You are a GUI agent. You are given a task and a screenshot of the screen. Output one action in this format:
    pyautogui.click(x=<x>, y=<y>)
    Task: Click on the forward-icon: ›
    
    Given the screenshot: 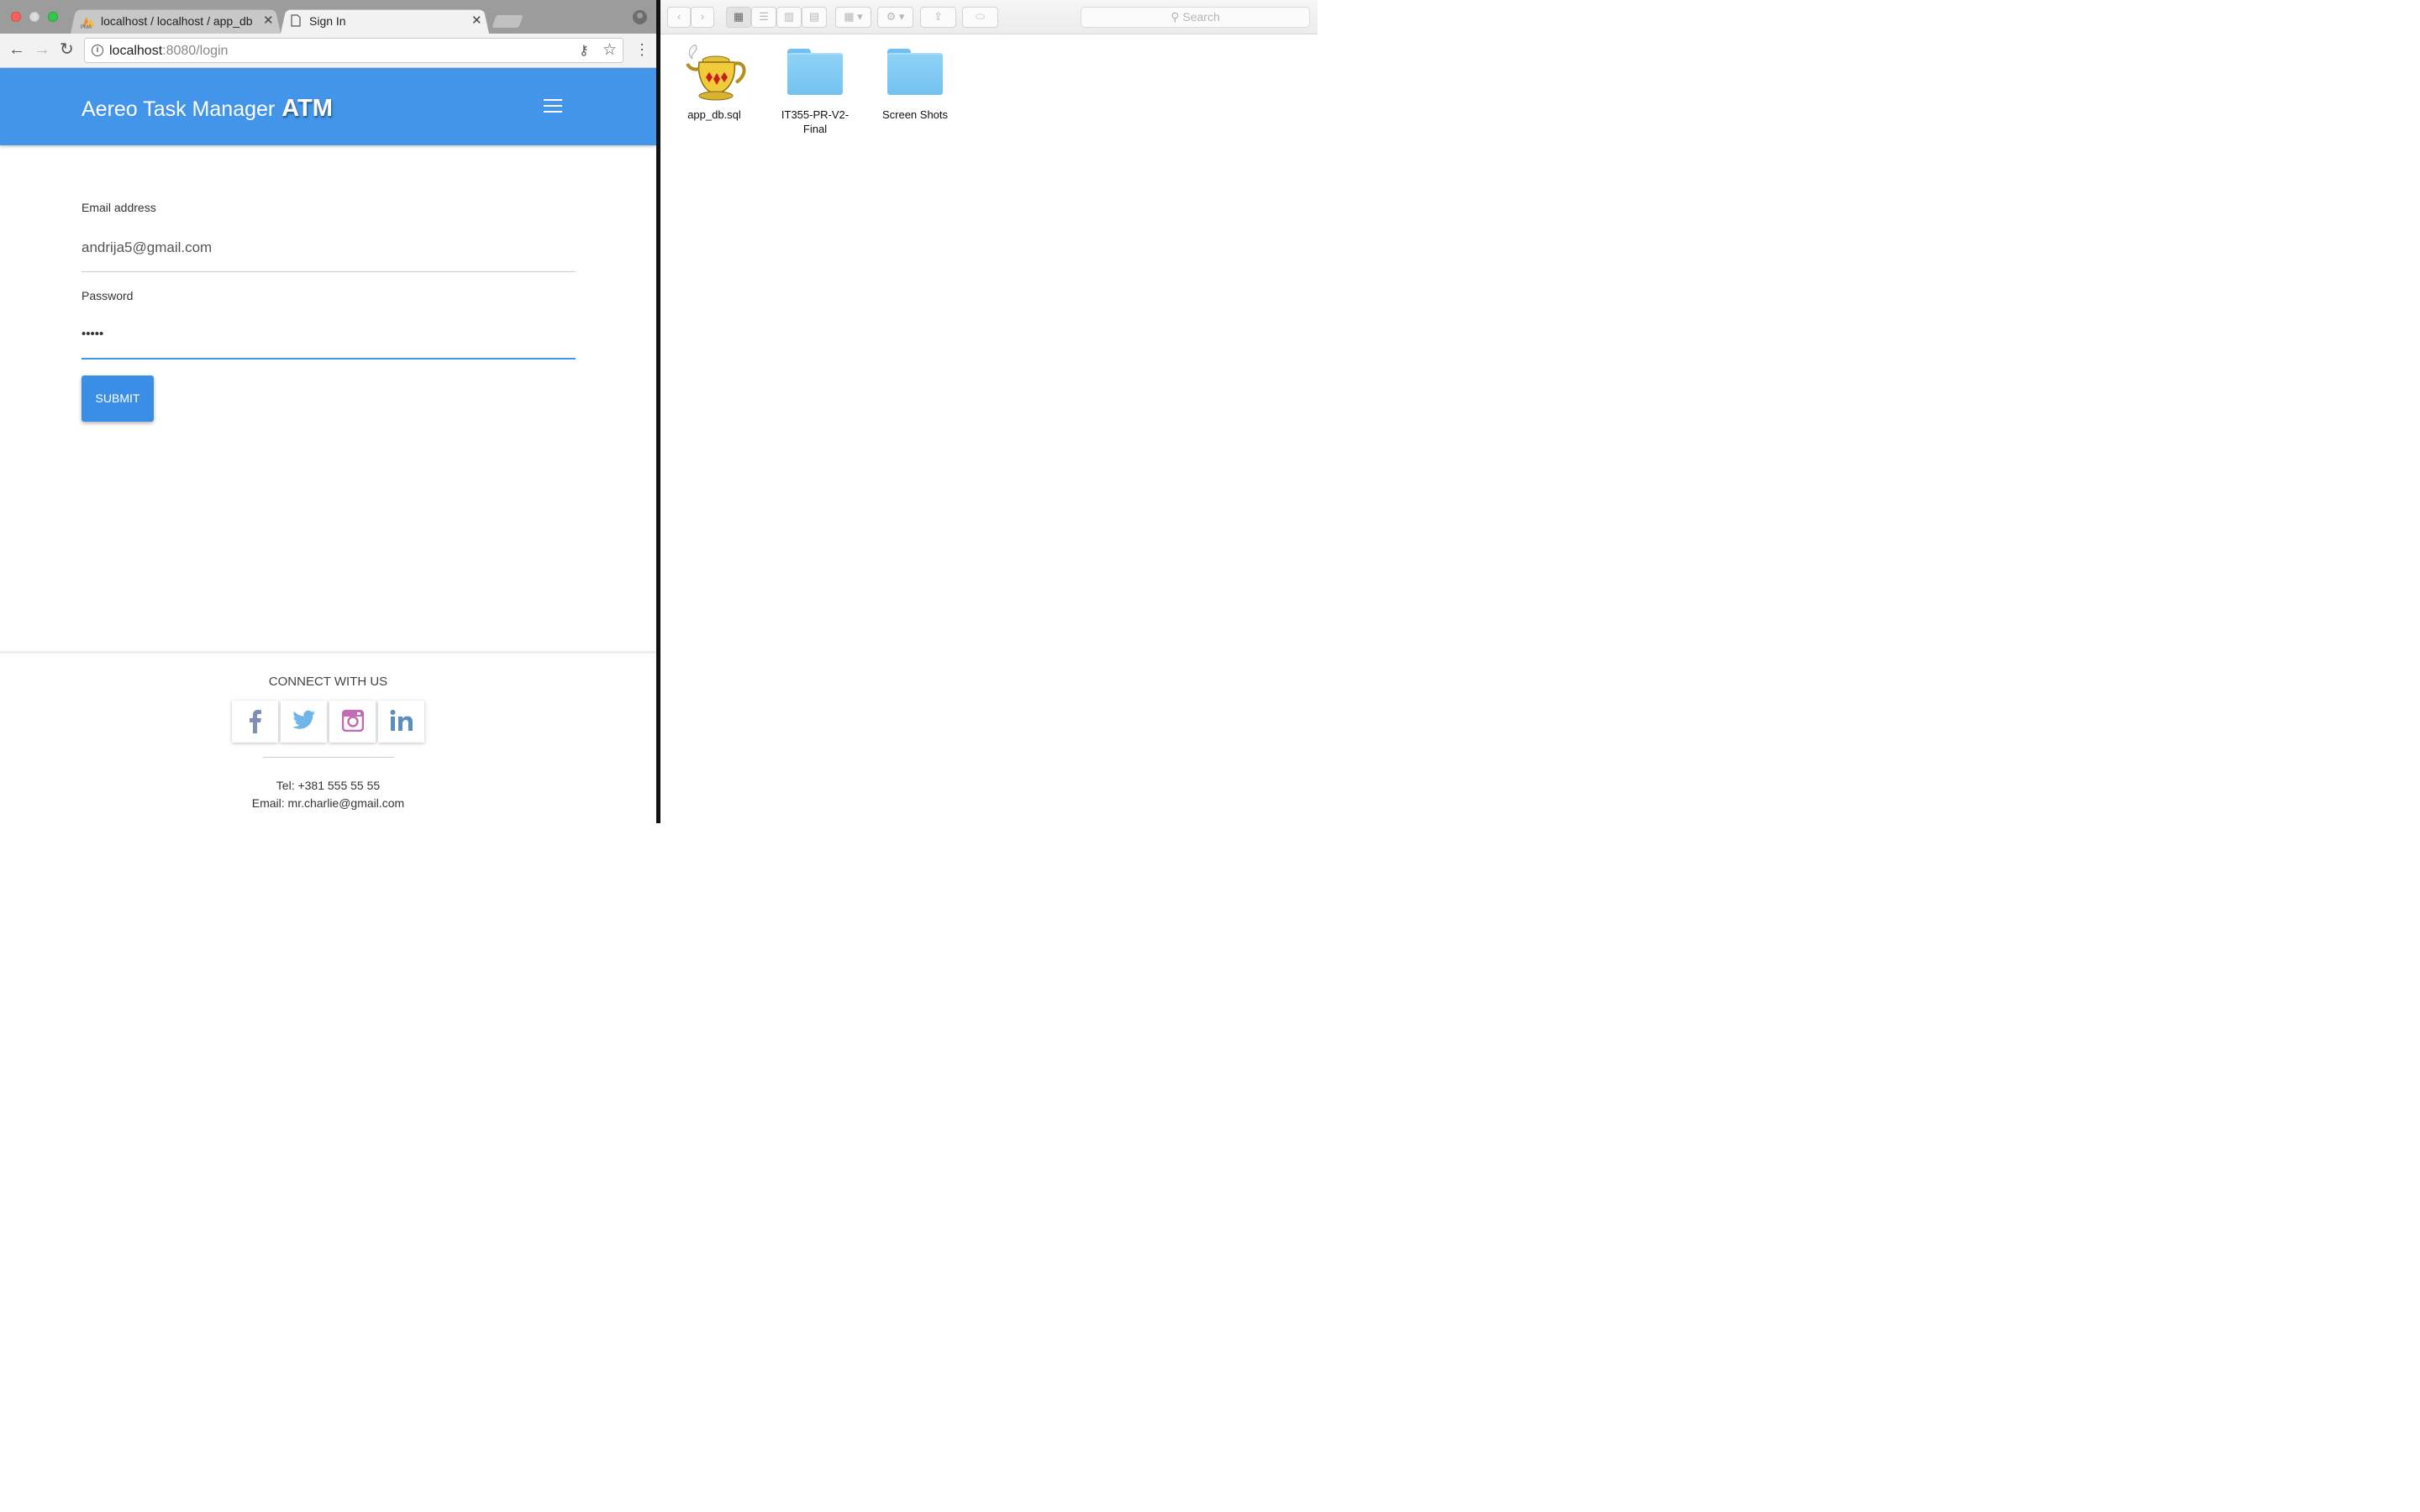 What is the action you would take?
    pyautogui.click(x=703, y=17)
    